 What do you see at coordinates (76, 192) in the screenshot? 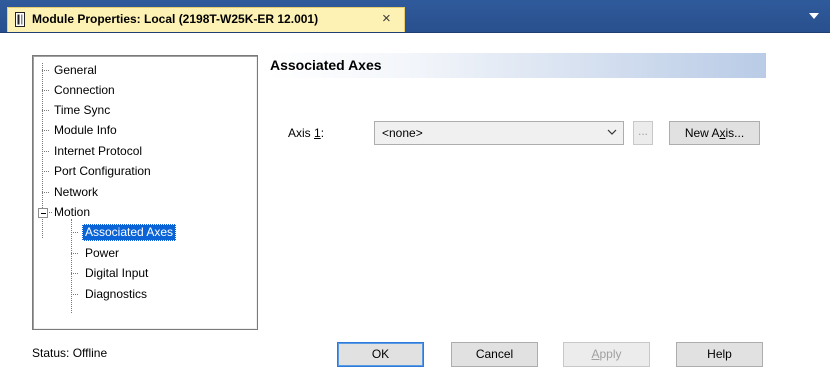
I see `tree-item-network: Network` at bounding box center [76, 192].